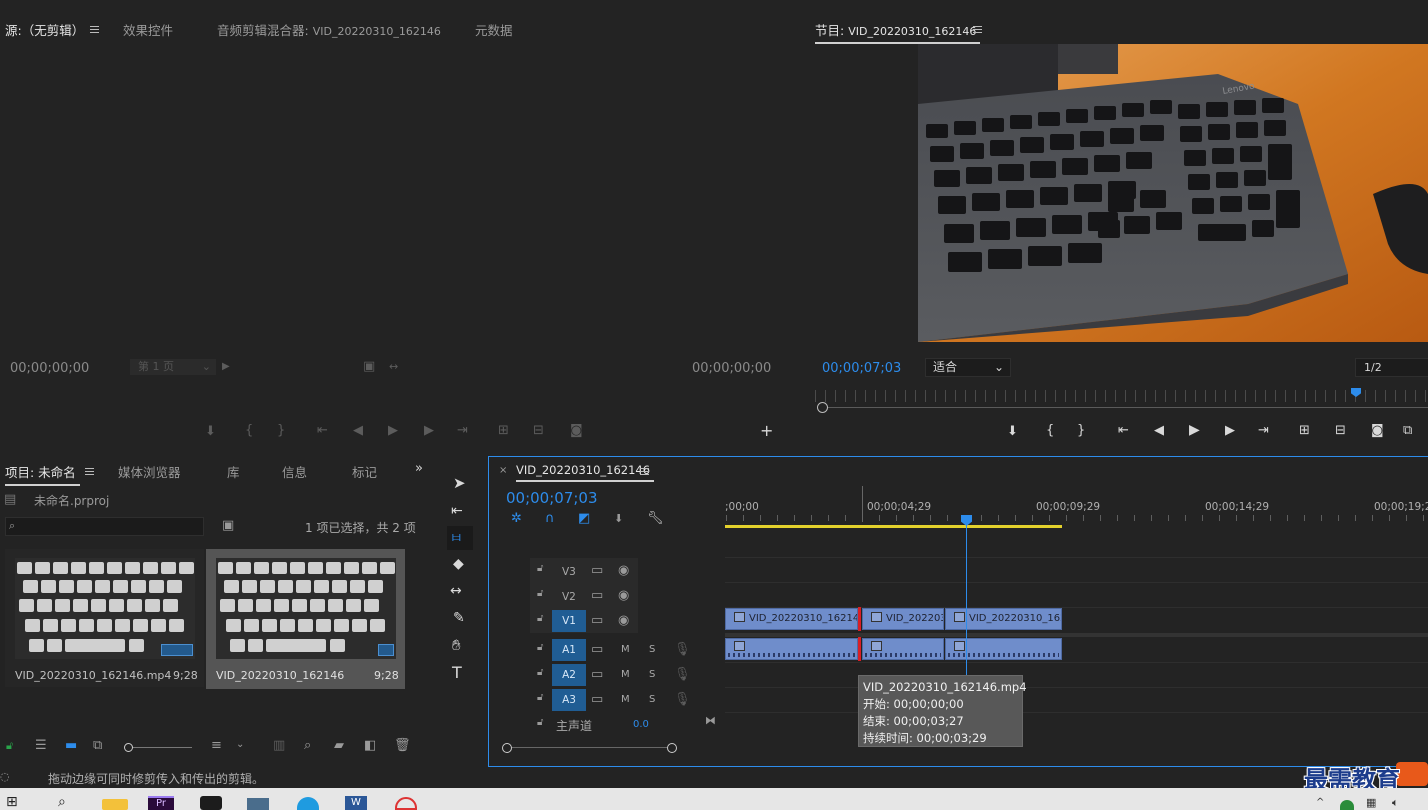  I want to click on chevron-down-icon: ⌄, so click(240, 745).